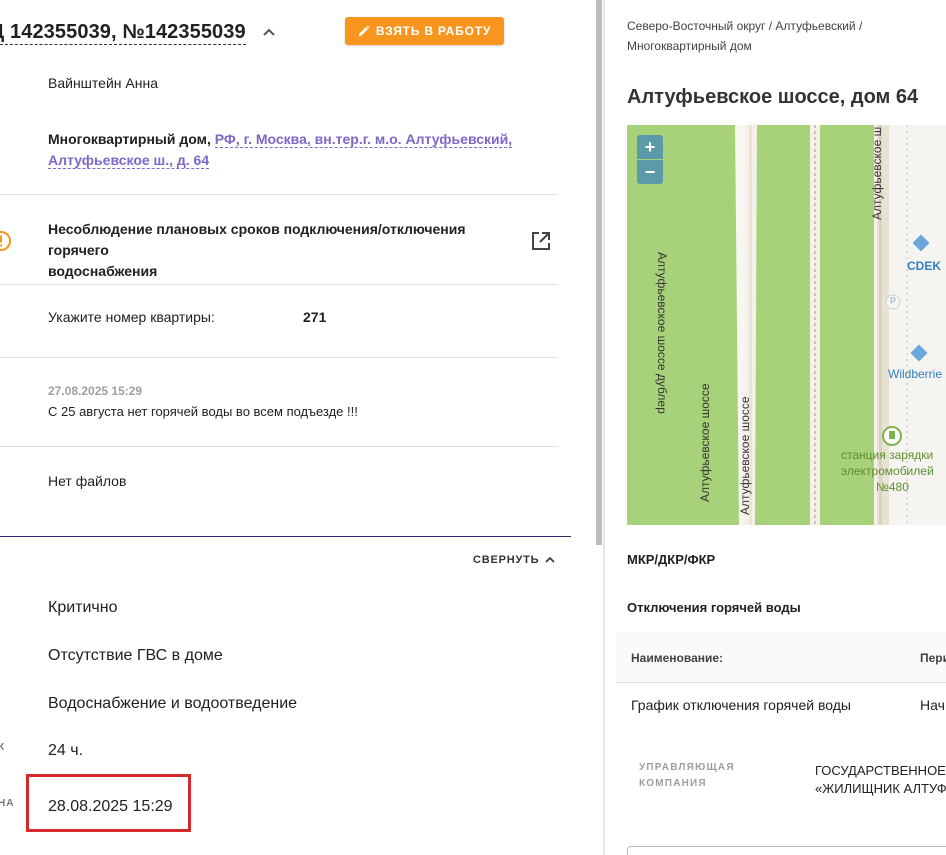  Describe the element at coordinates (123, 32) in the screenshot. I see `ticket-title: Д 142355039, №142355039` at that location.